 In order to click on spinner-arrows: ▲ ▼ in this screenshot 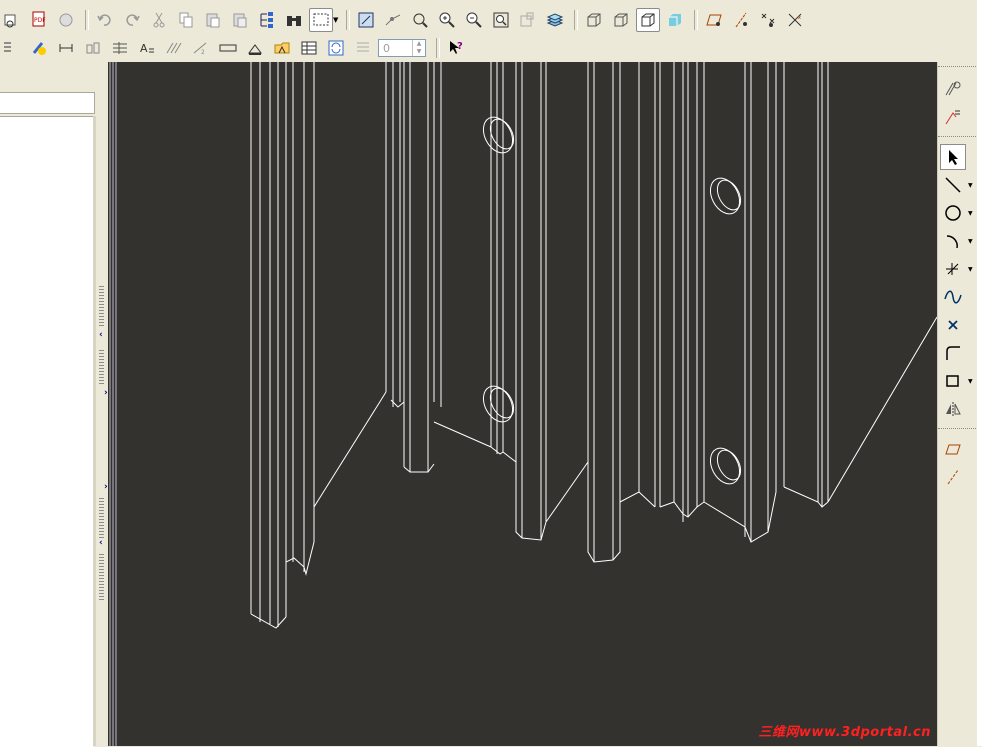, I will do `click(418, 48)`.